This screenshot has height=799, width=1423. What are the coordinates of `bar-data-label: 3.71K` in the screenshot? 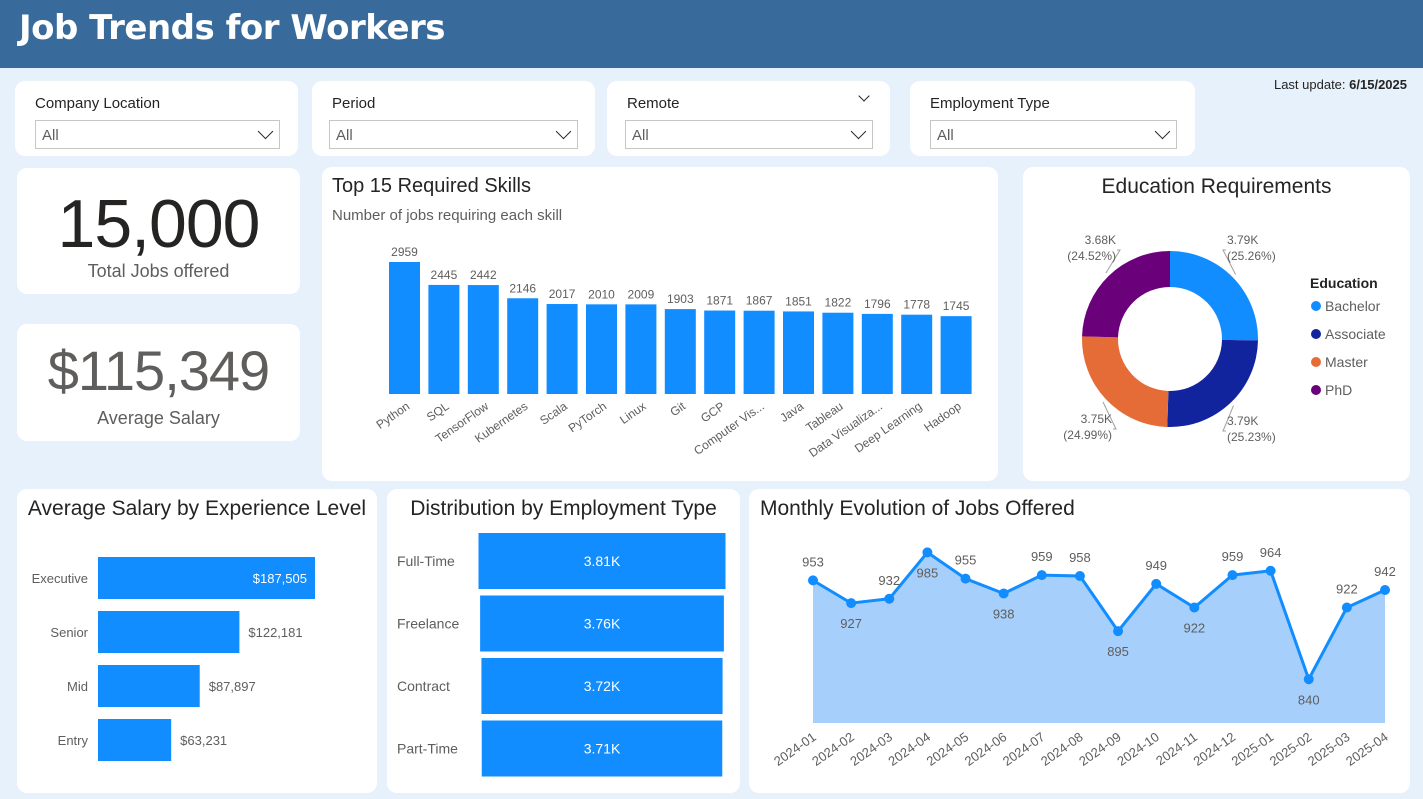 It's located at (602, 749).